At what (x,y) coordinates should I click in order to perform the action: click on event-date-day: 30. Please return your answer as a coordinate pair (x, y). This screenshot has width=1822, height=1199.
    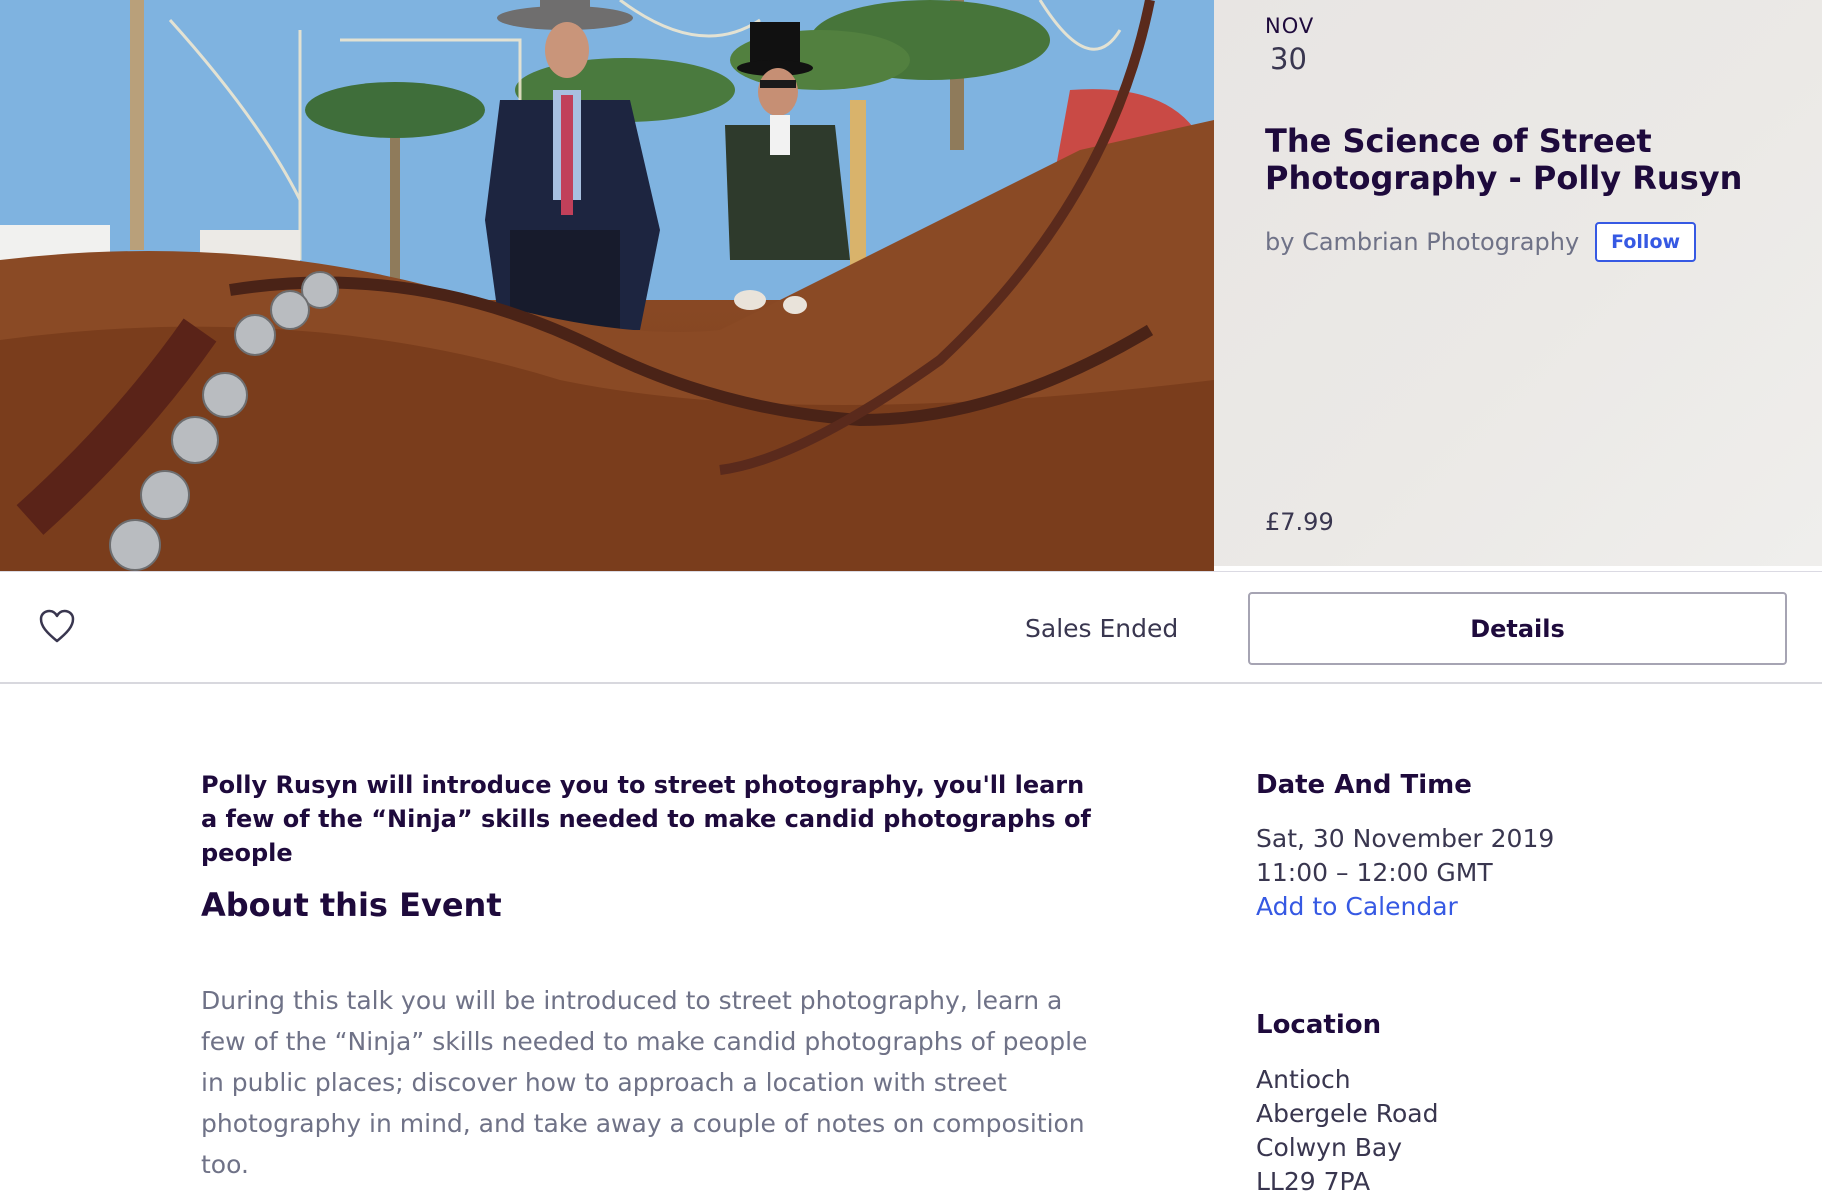
    Looking at the image, I should click on (1288, 59).